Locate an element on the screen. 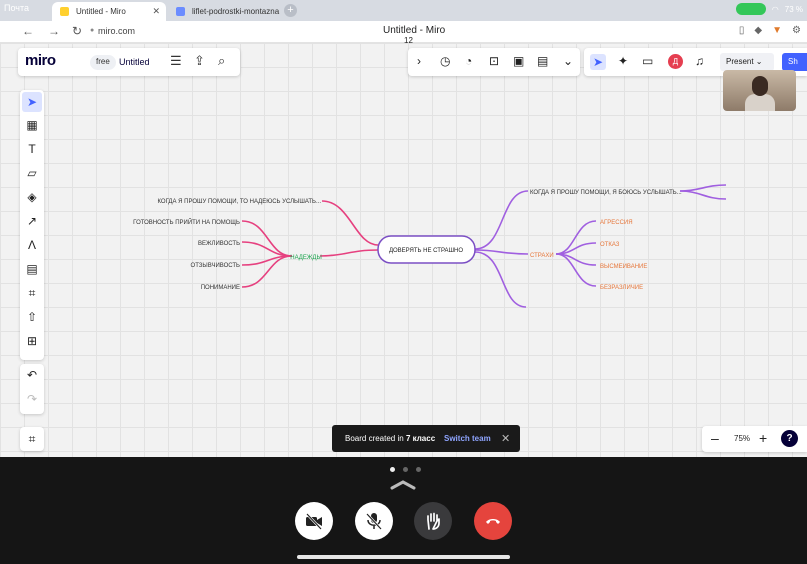 Image resolution: width=807 pixels, height=564 pixels. right-item-node: АГРЕССИЯ is located at coordinates (616, 223).